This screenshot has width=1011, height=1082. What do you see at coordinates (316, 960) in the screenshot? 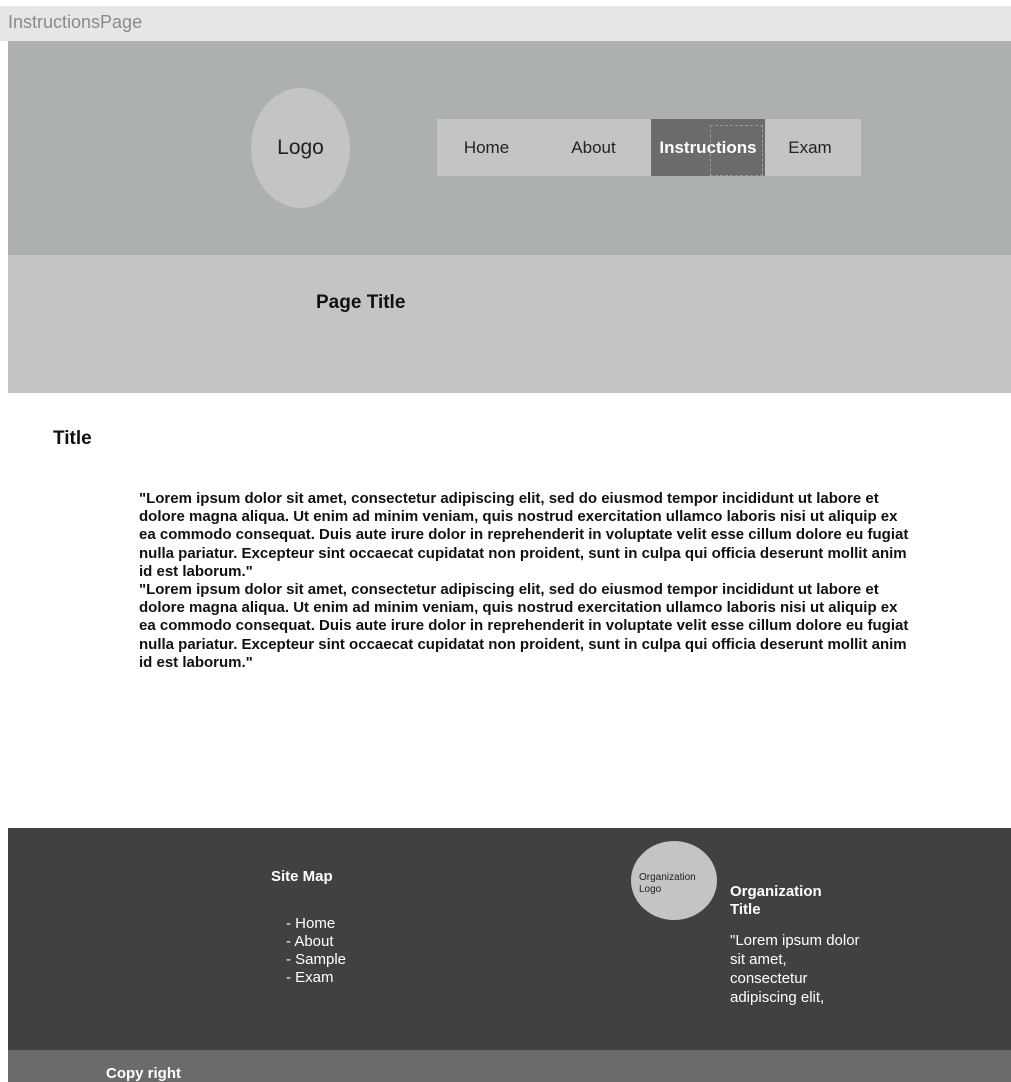
I see `sitemap-link-sample: - Sample` at bounding box center [316, 960].